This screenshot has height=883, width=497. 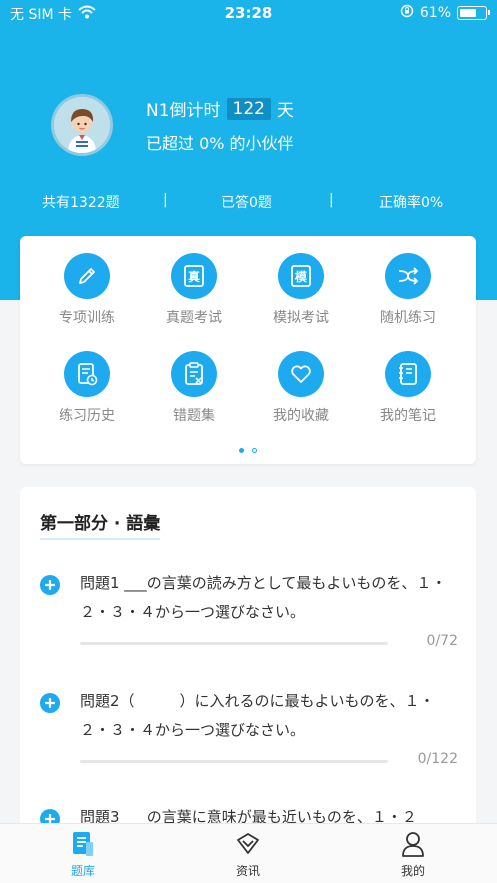 I want to click on rotation-lock-icon, so click(x=407, y=13).